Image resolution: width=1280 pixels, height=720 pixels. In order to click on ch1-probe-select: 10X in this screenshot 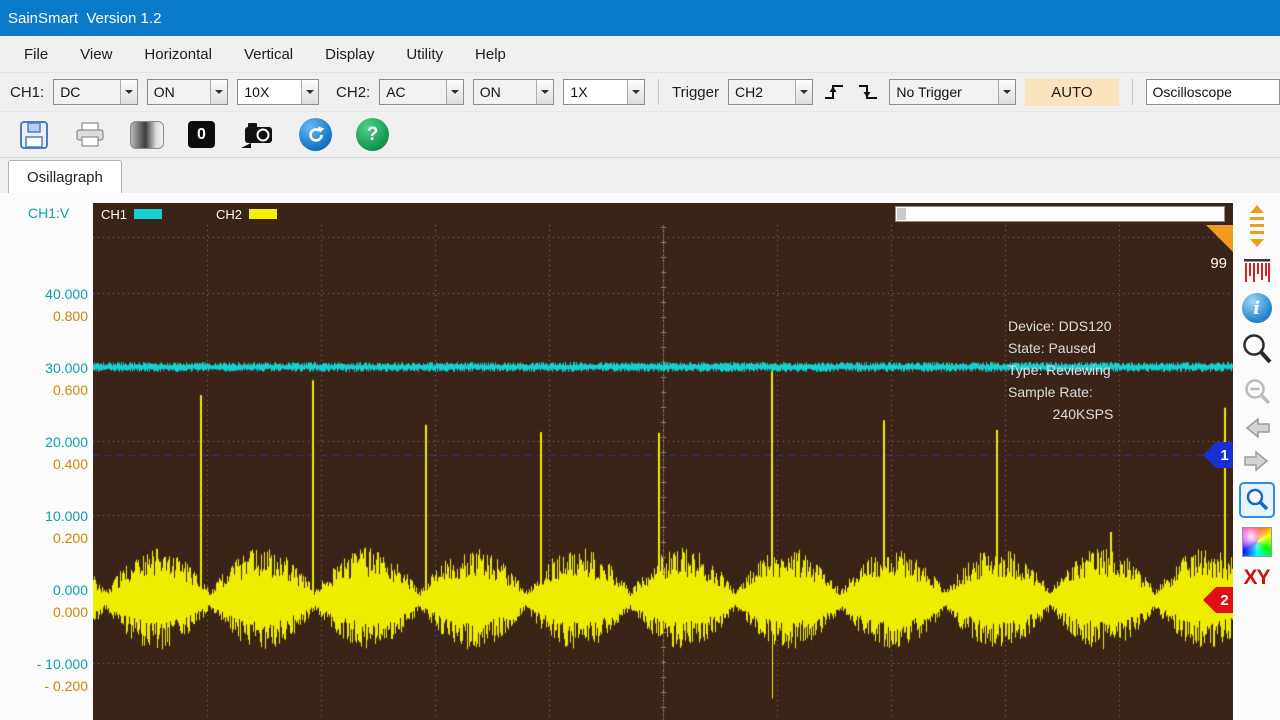, I will do `click(278, 92)`.